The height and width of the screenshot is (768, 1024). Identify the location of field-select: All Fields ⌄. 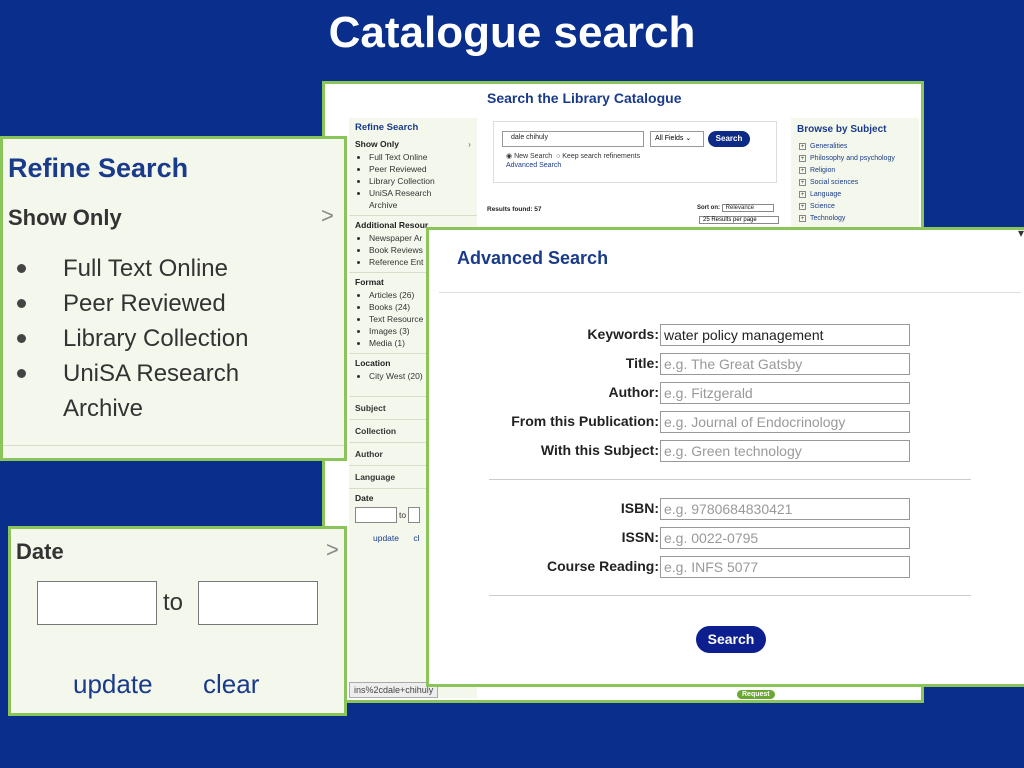
(677, 139).